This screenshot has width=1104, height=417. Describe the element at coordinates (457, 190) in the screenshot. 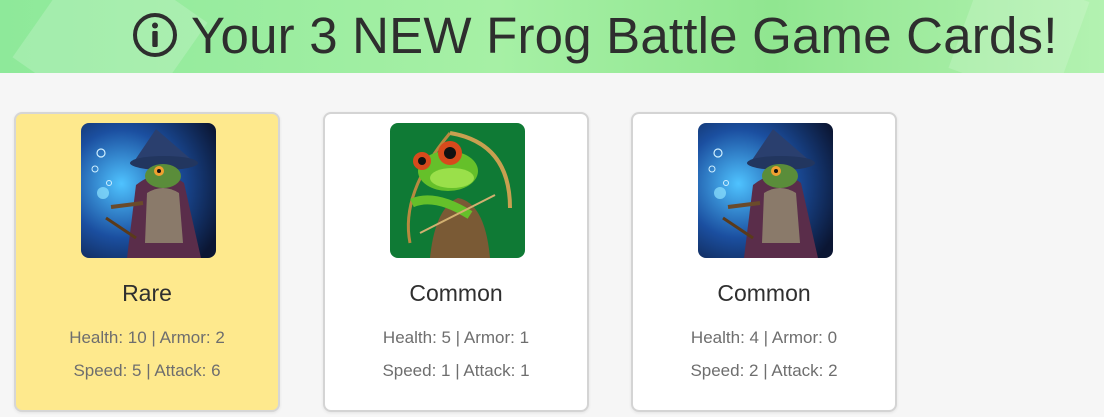

I see `archer-frog-icon` at that location.